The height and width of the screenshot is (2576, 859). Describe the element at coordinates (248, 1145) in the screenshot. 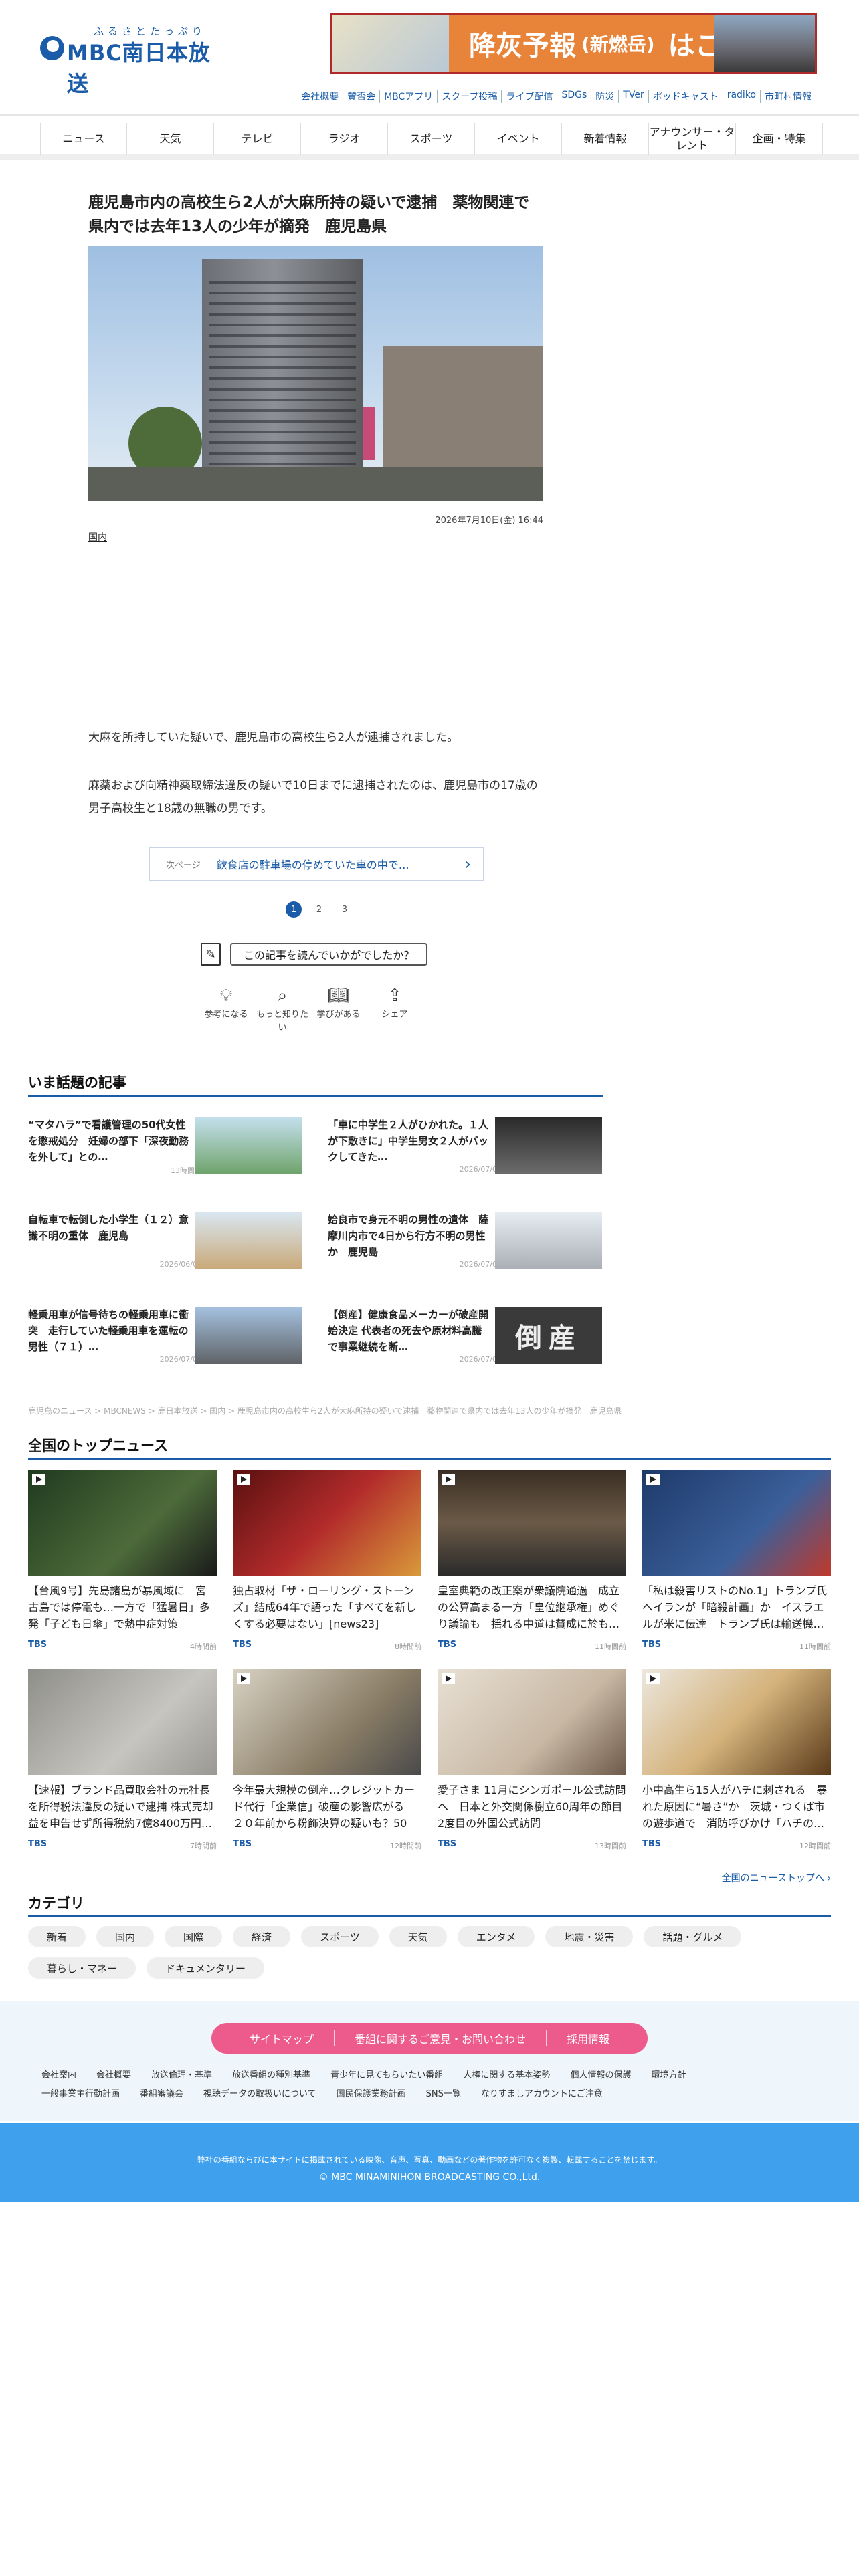

I see `trending-thumbnail` at that location.